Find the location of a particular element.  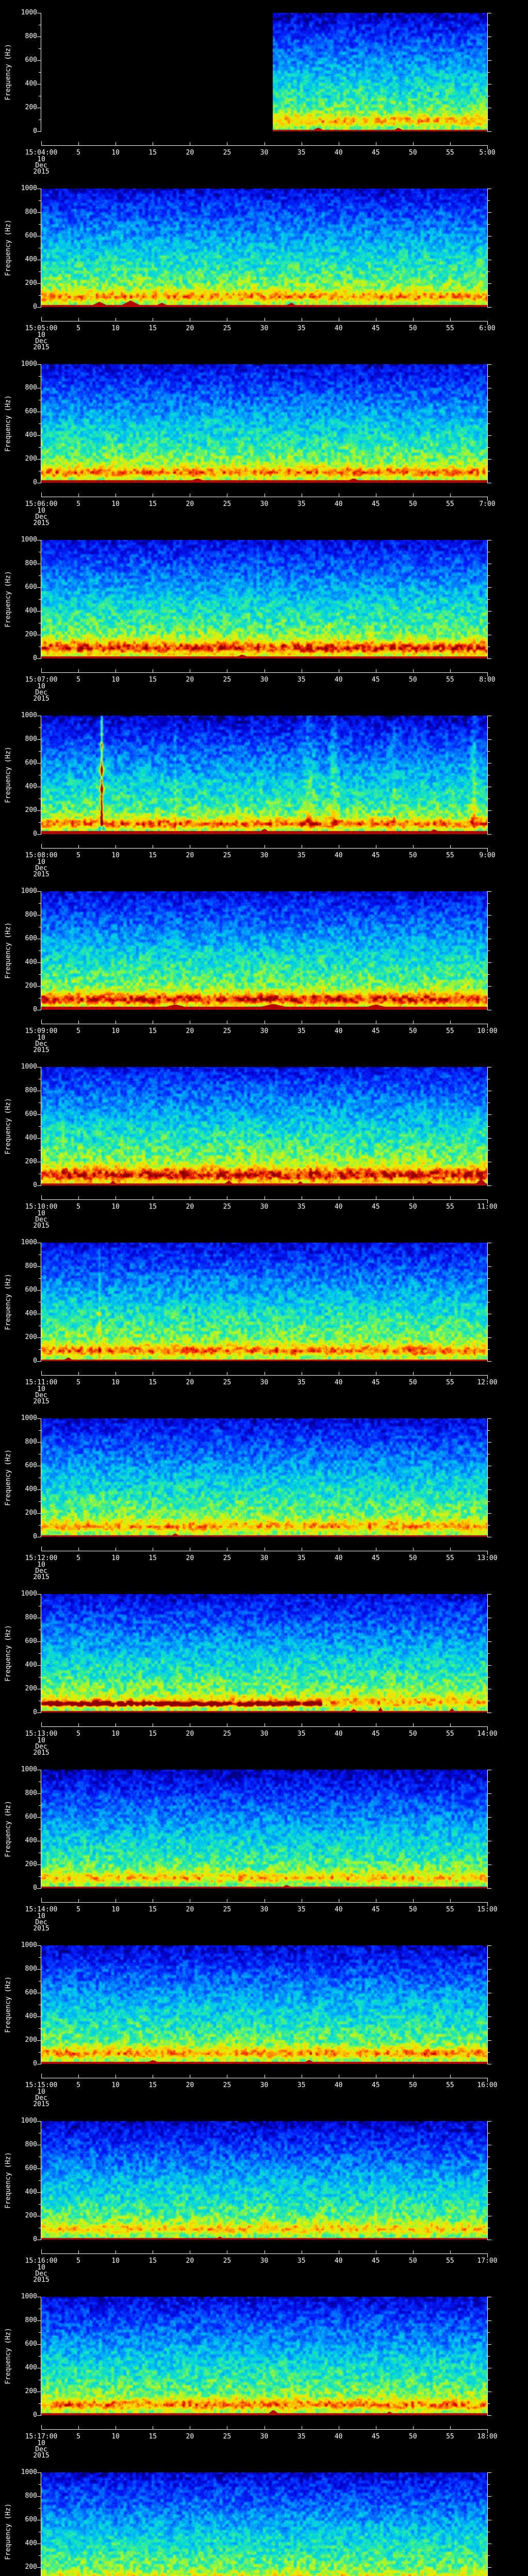

end-time-label: 17:00 is located at coordinates (487, 2261).